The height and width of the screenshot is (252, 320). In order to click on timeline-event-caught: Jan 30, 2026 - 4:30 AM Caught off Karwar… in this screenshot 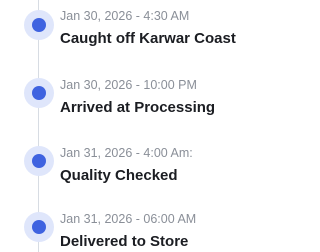, I will do `click(131, 26)`.